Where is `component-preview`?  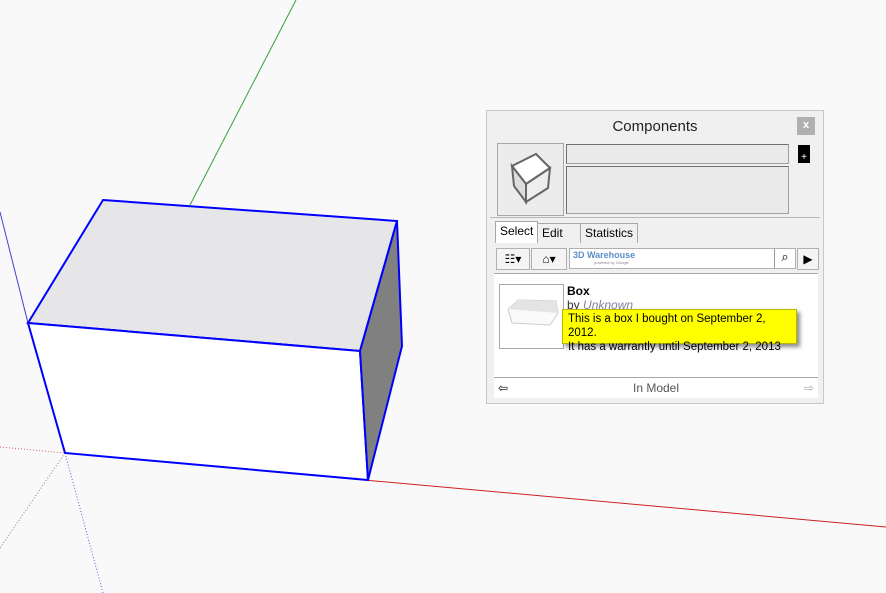 component-preview is located at coordinates (530, 179).